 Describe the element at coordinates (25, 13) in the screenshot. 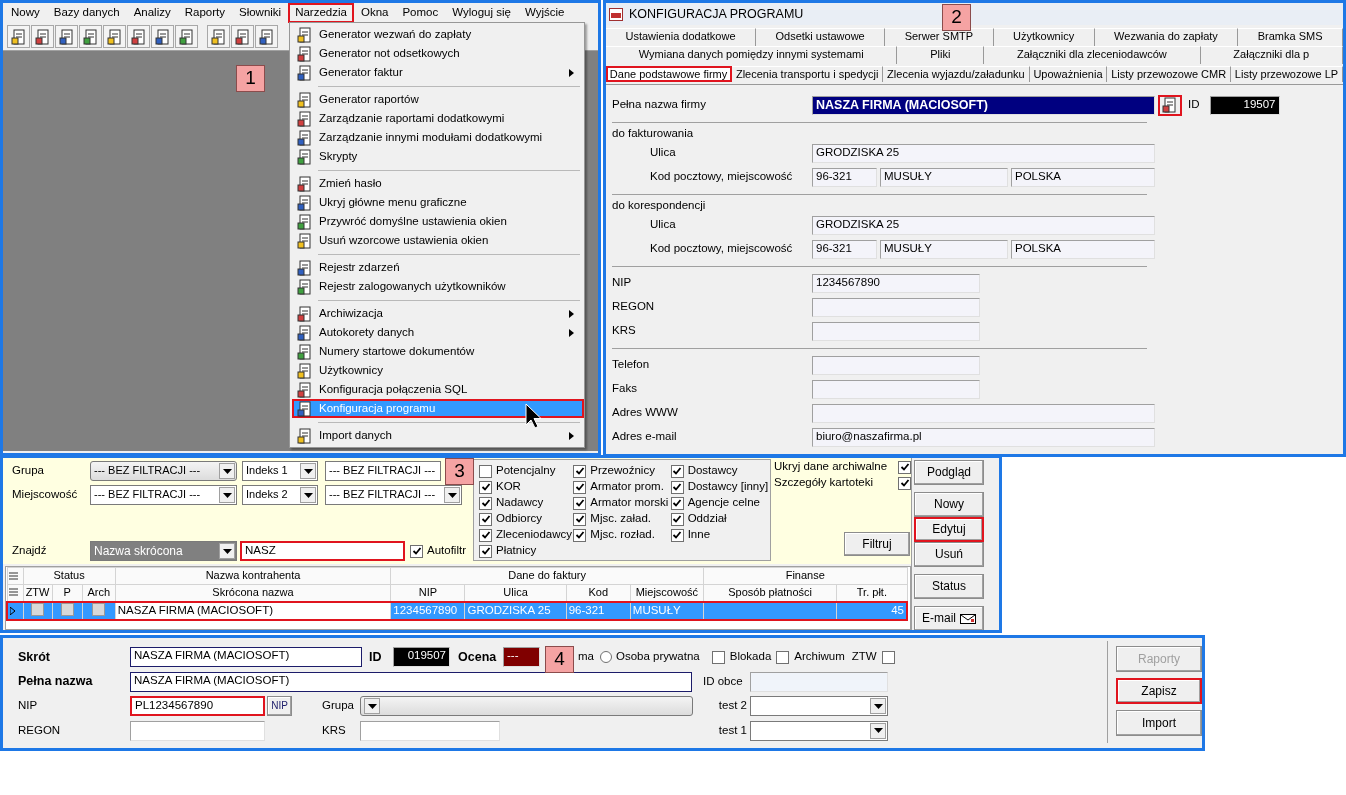

I see `menu-item: Nowy` at that location.